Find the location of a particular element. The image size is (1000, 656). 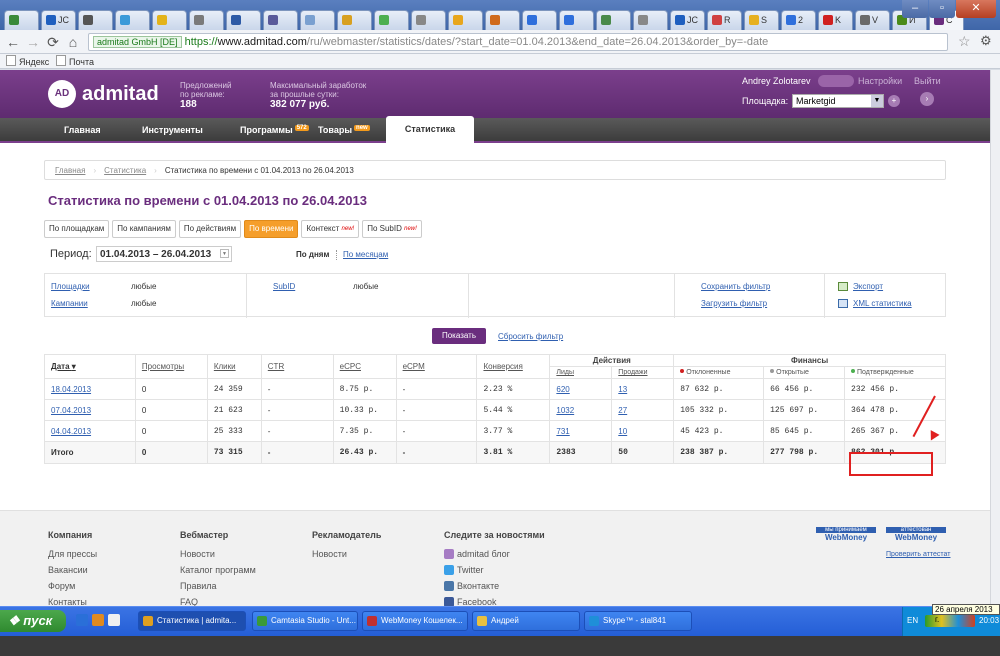

cell-sales: 27 is located at coordinates (643, 410).